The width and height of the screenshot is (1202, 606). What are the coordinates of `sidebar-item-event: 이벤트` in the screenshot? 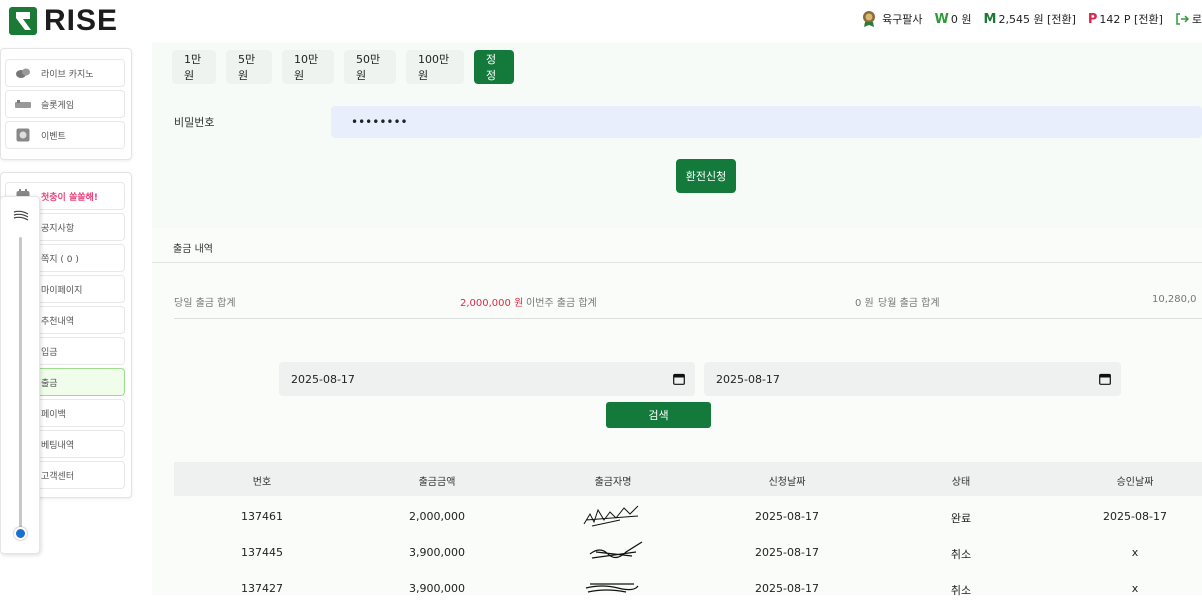 It's located at (65, 135).